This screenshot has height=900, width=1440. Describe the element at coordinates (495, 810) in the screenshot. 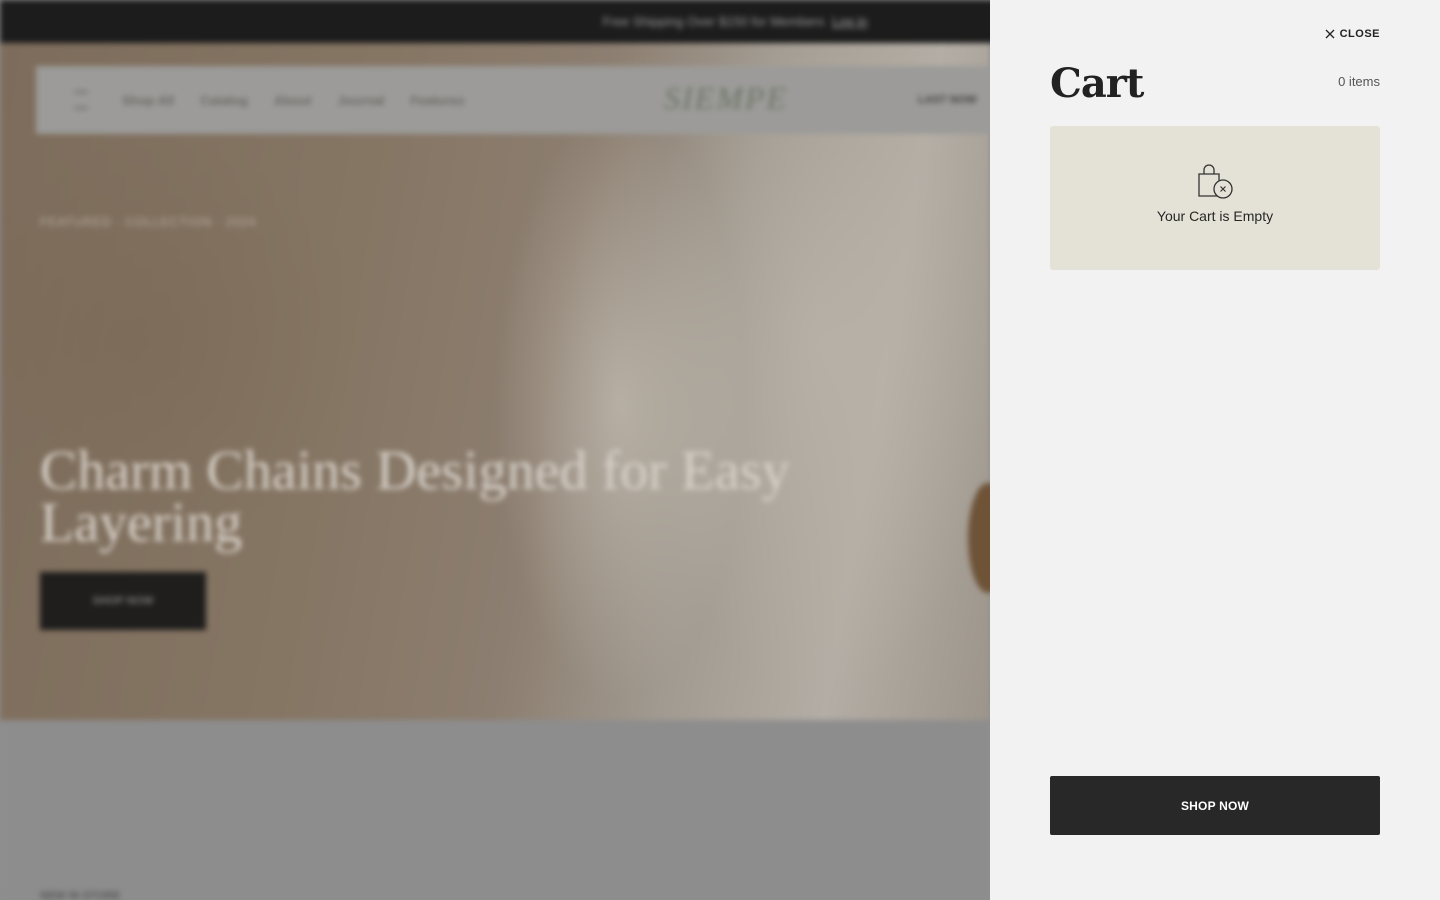

I see `lower-section` at that location.